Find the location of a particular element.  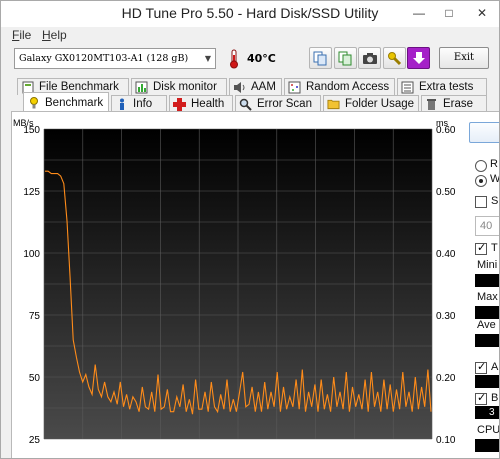

camera-icon is located at coordinates (369, 58).